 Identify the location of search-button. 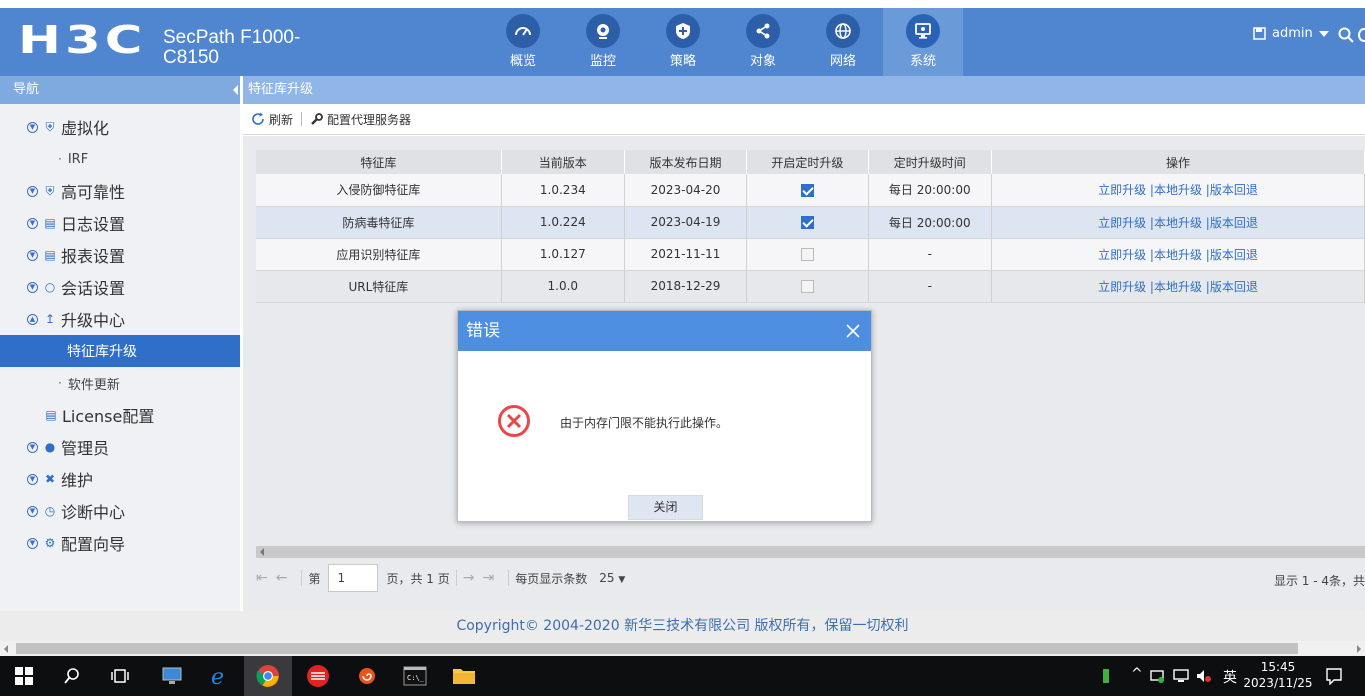
(72, 676).